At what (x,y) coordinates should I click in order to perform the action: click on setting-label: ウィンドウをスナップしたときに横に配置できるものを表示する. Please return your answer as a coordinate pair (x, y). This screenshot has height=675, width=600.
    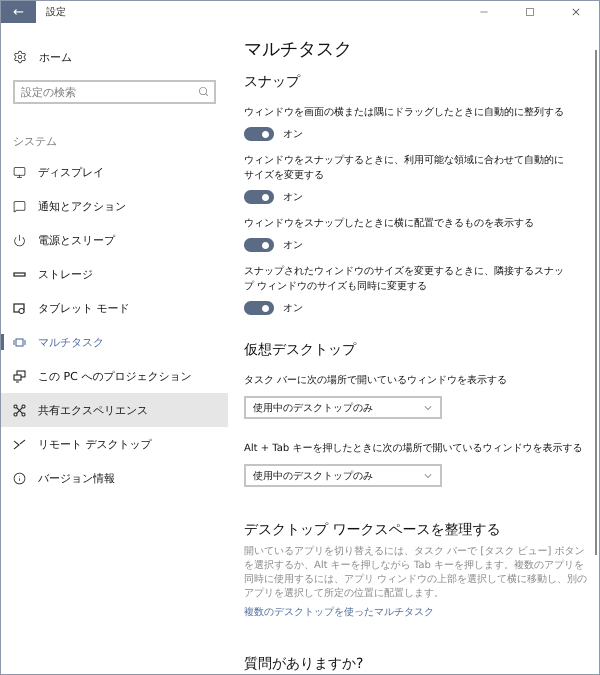
    Looking at the image, I should click on (389, 223).